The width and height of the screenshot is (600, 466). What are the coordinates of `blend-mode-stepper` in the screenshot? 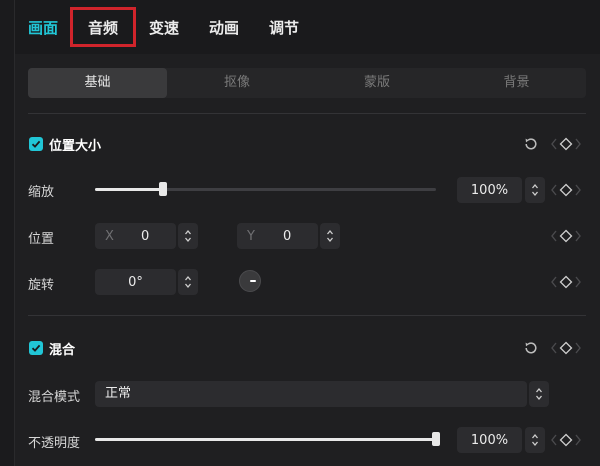 It's located at (539, 394).